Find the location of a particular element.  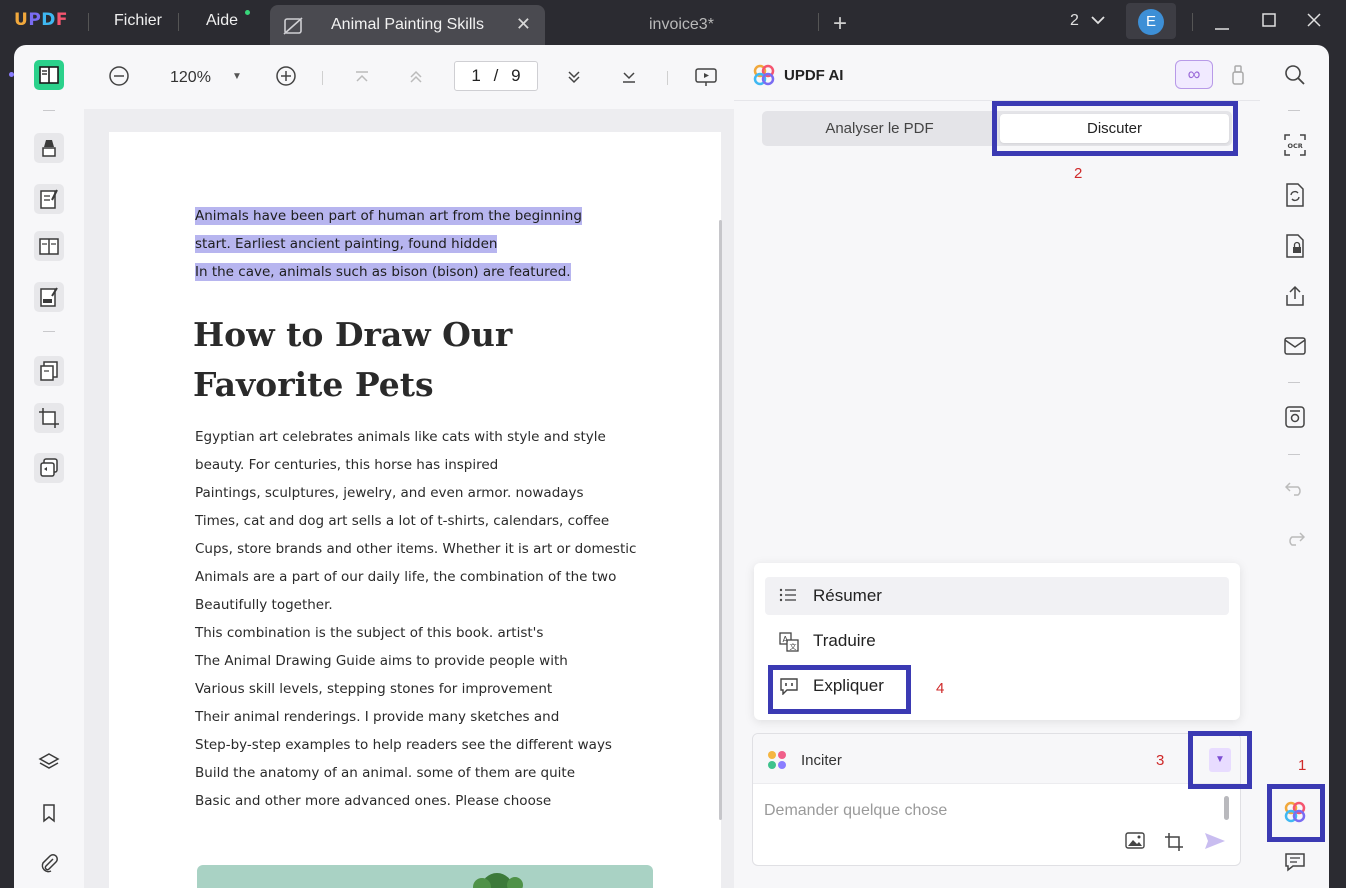

crop-icon is located at coordinates (49, 418).